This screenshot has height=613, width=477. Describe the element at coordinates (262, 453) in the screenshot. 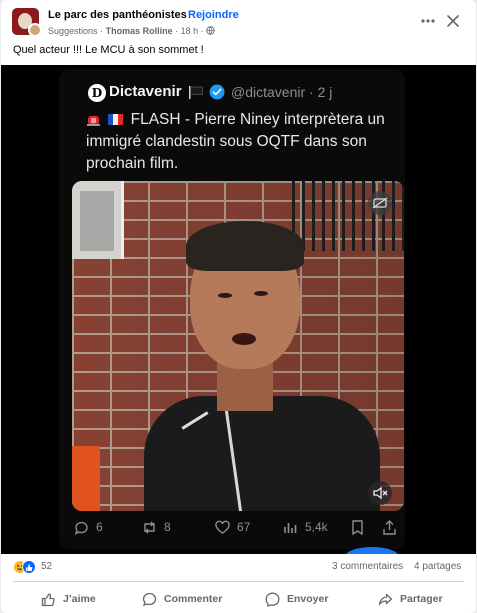

I see `person-jacket` at that location.